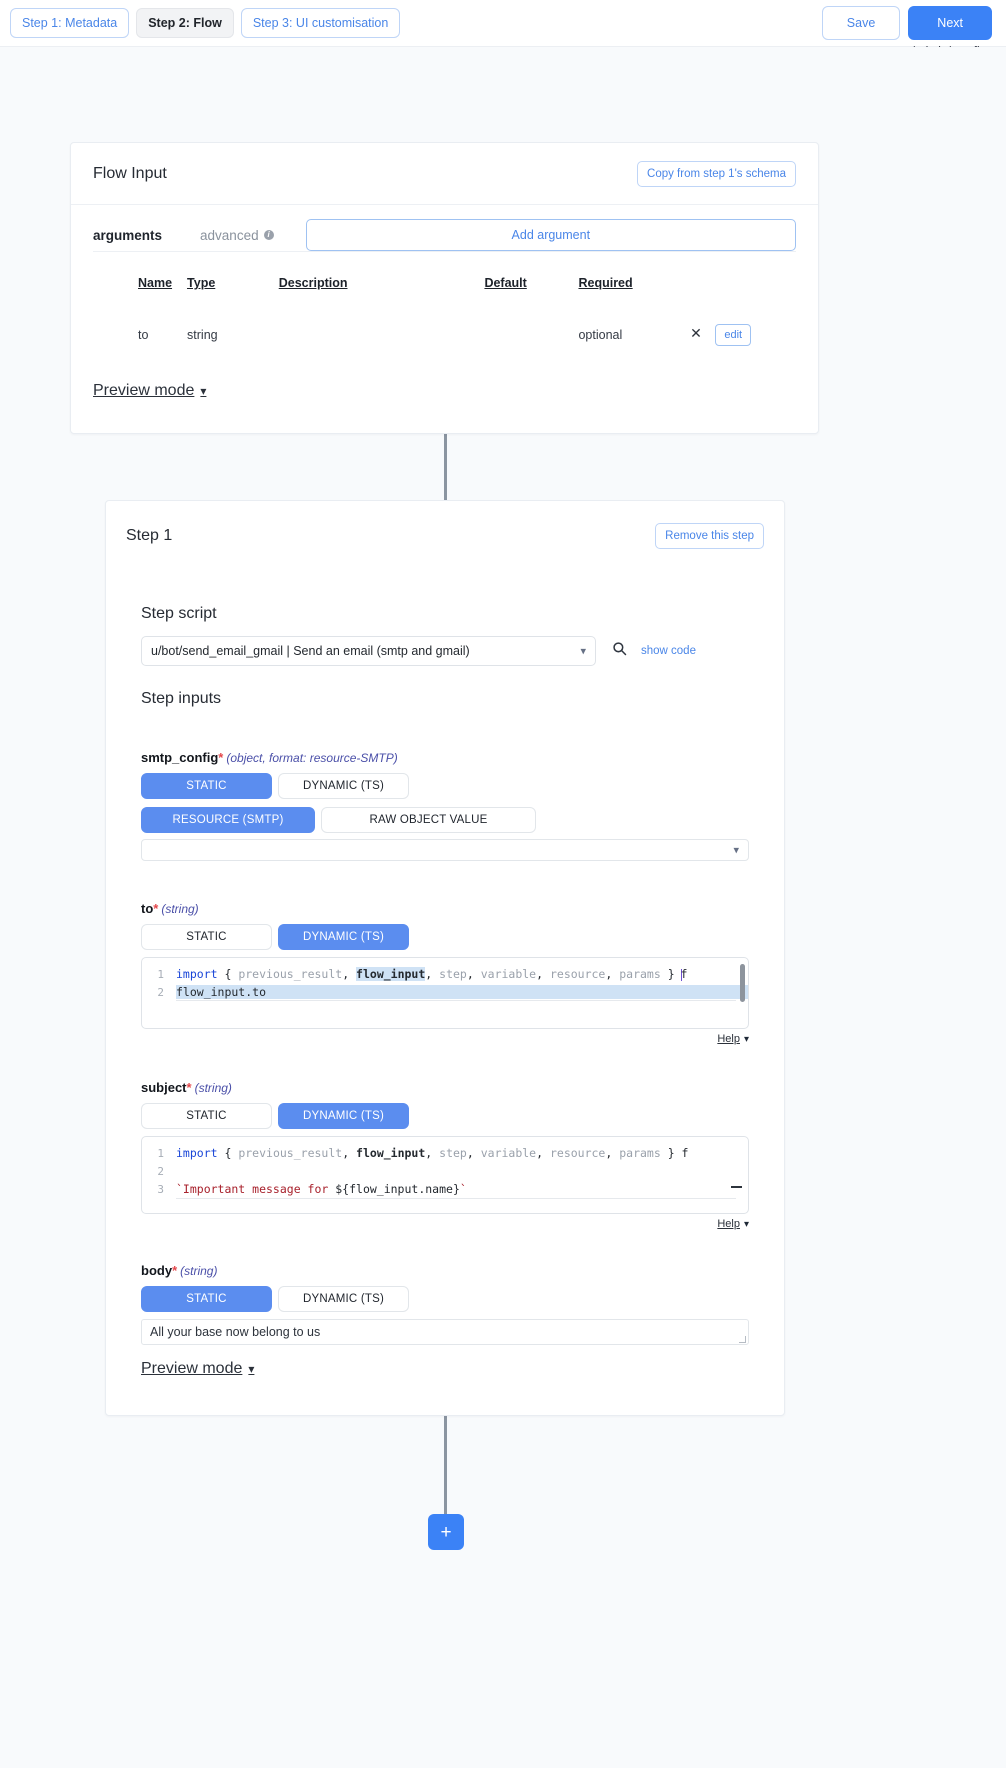 The image size is (1006, 1768). What do you see at coordinates (619, 651) in the screenshot?
I see `search-icon` at bounding box center [619, 651].